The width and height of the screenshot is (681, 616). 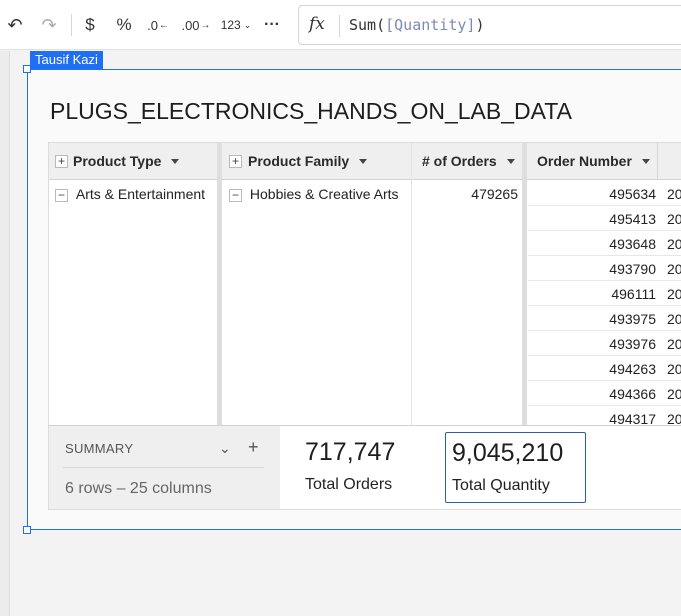 What do you see at coordinates (604, 293) in the screenshot?
I see `order-number-row: 496111 20` at bounding box center [604, 293].